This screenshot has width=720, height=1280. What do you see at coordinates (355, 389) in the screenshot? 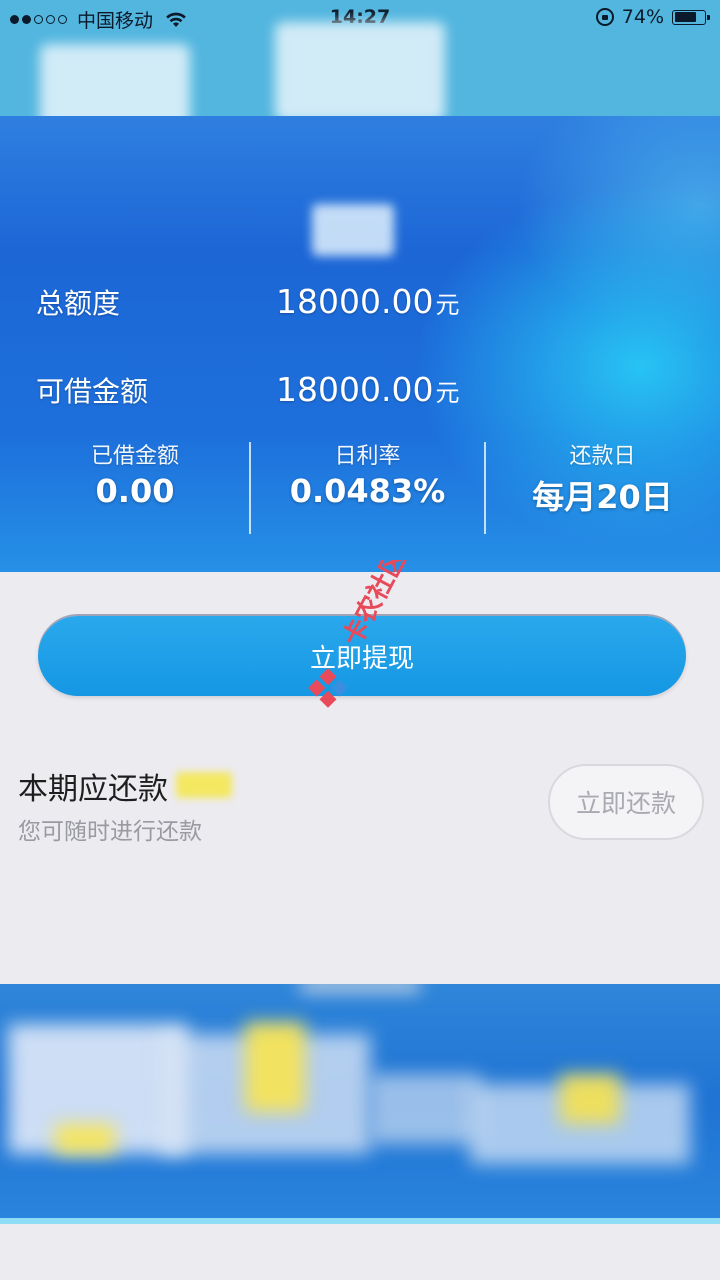
I see `available-value: 18000.00` at bounding box center [355, 389].